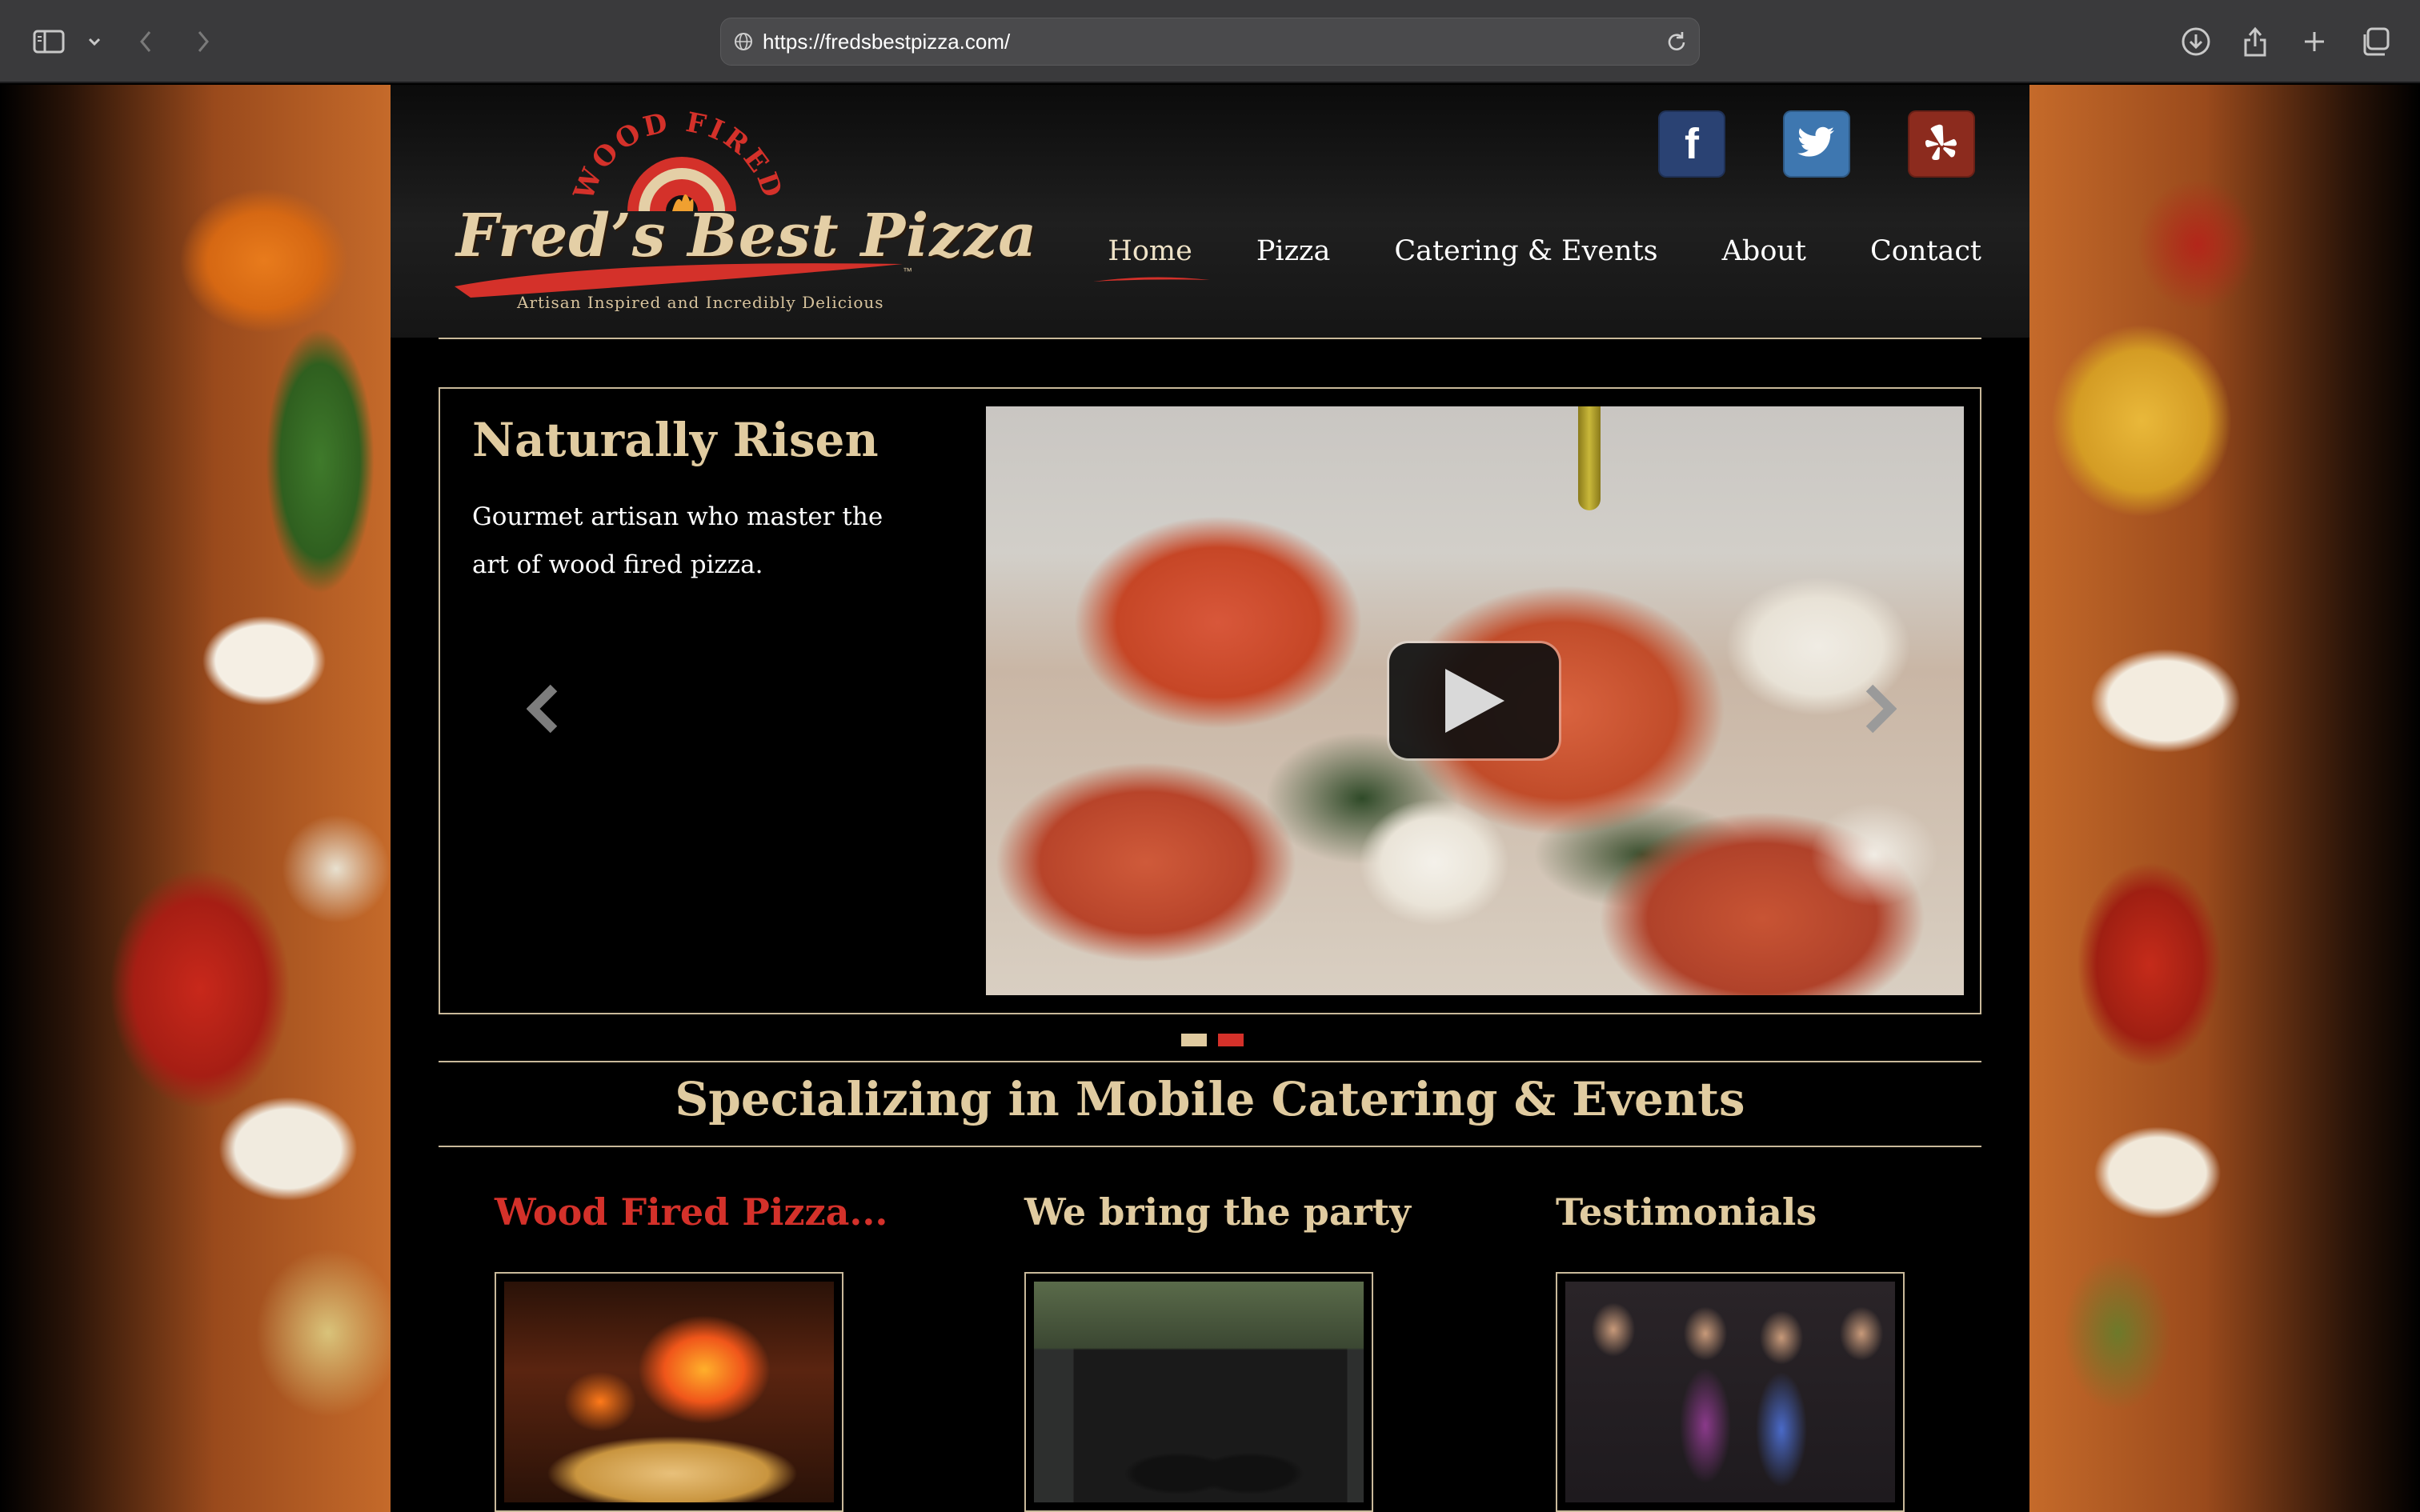 The image size is (2420, 1512). I want to click on new-tab-icon, so click(2314, 42).